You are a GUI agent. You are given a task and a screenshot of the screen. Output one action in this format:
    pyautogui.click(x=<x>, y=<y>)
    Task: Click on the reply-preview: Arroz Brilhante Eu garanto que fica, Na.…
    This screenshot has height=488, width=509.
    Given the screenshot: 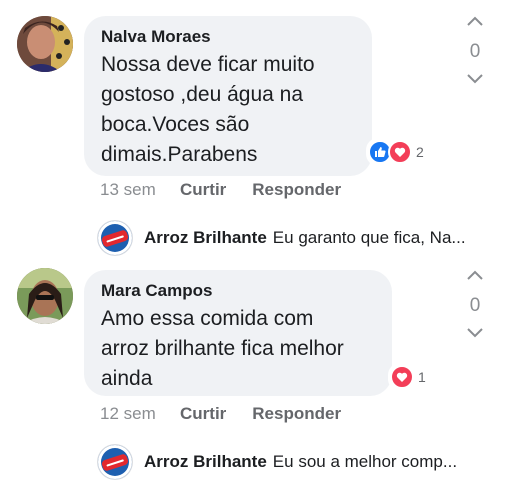 What is the action you would take?
    pyautogui.click(x=282, y=238)
    